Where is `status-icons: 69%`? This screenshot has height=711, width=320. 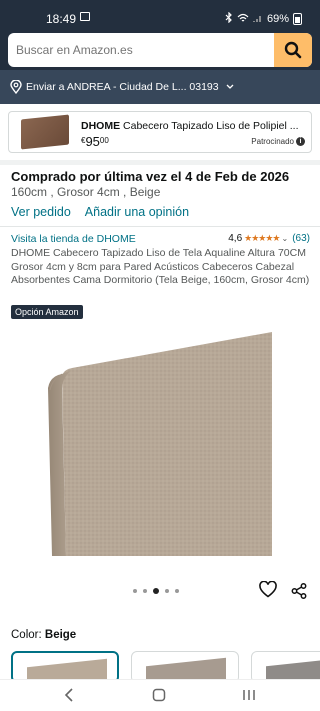
status-icons: 69% is located at coordinates (263, 18).